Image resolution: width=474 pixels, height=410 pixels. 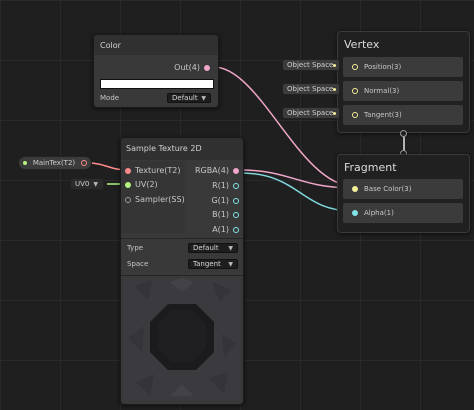 What do you see at coordinates (334, 65) in the screenshot?
I see `position-space-dot` at bounding box center [334, 65].